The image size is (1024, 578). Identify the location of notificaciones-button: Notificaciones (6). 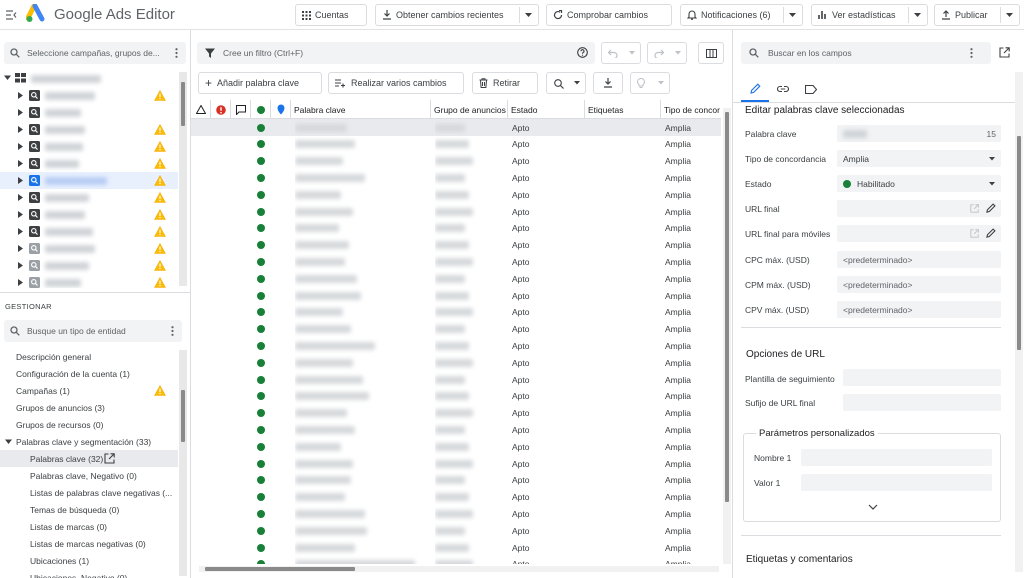
(741, 15).